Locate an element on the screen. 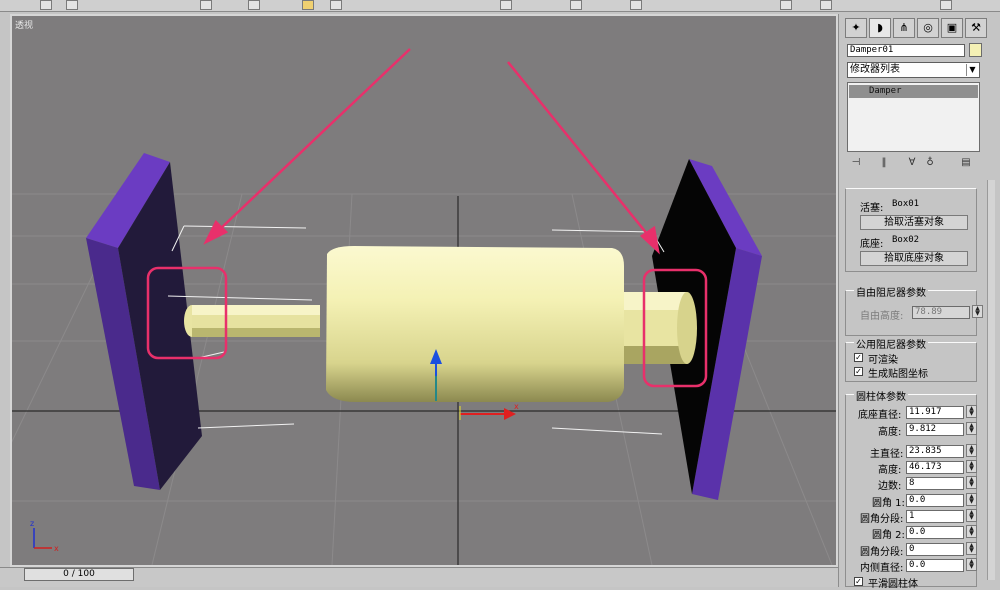 The height and width of the screenshot is (590, 1000). base-diameter-label: 底座直径: is located at coordinates (880, 415).